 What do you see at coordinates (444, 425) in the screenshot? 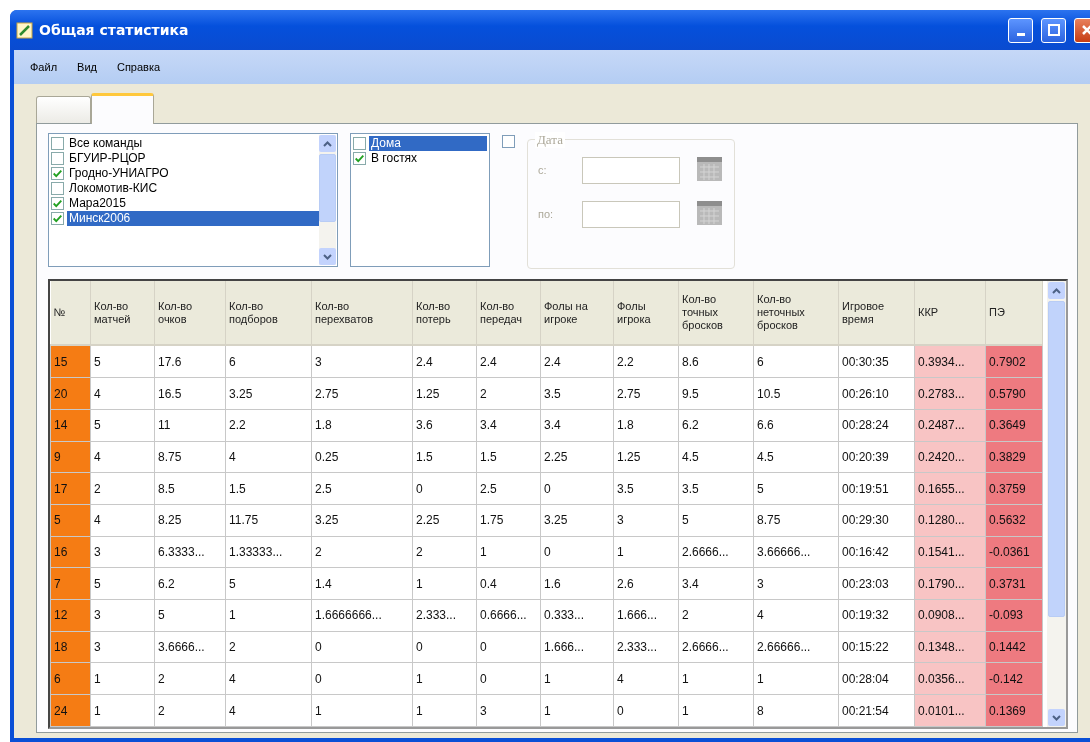
I see `table-cell: 3.6` at bounding box center [444, 425].